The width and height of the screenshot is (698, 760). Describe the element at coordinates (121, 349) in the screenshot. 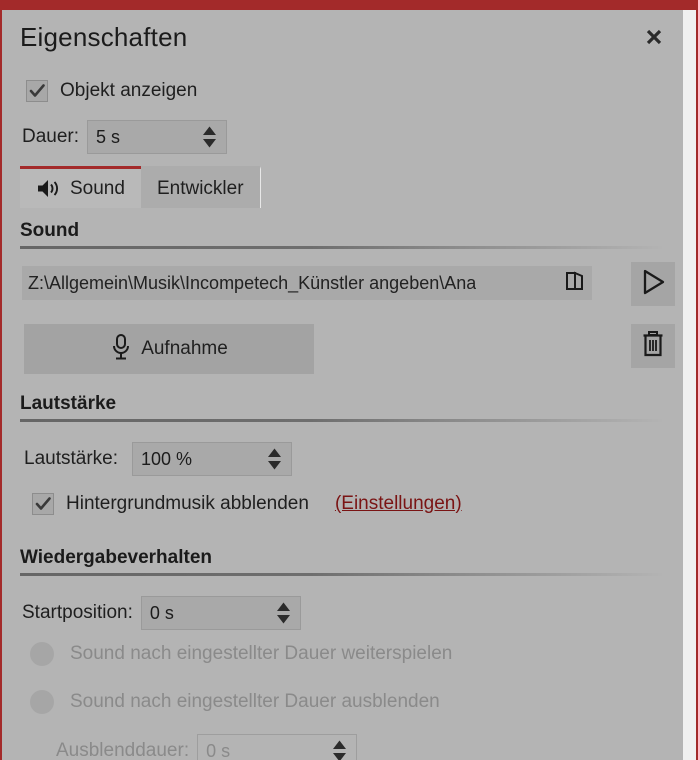

I see `microphone-icon` at that location.